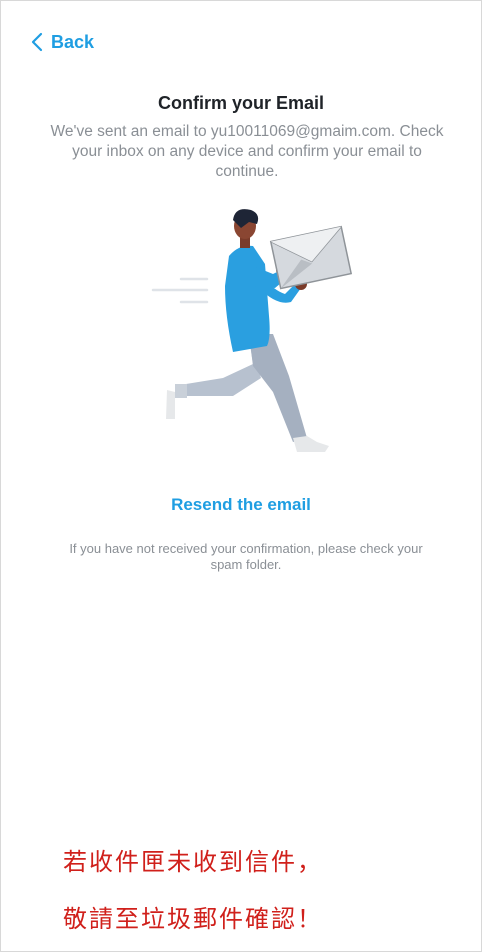 This screenshot has width=482, height=952. What do you see at coordinates (73, 41) in the screenshot?
I see `back-label: Back` at bounding box center [73, 41].